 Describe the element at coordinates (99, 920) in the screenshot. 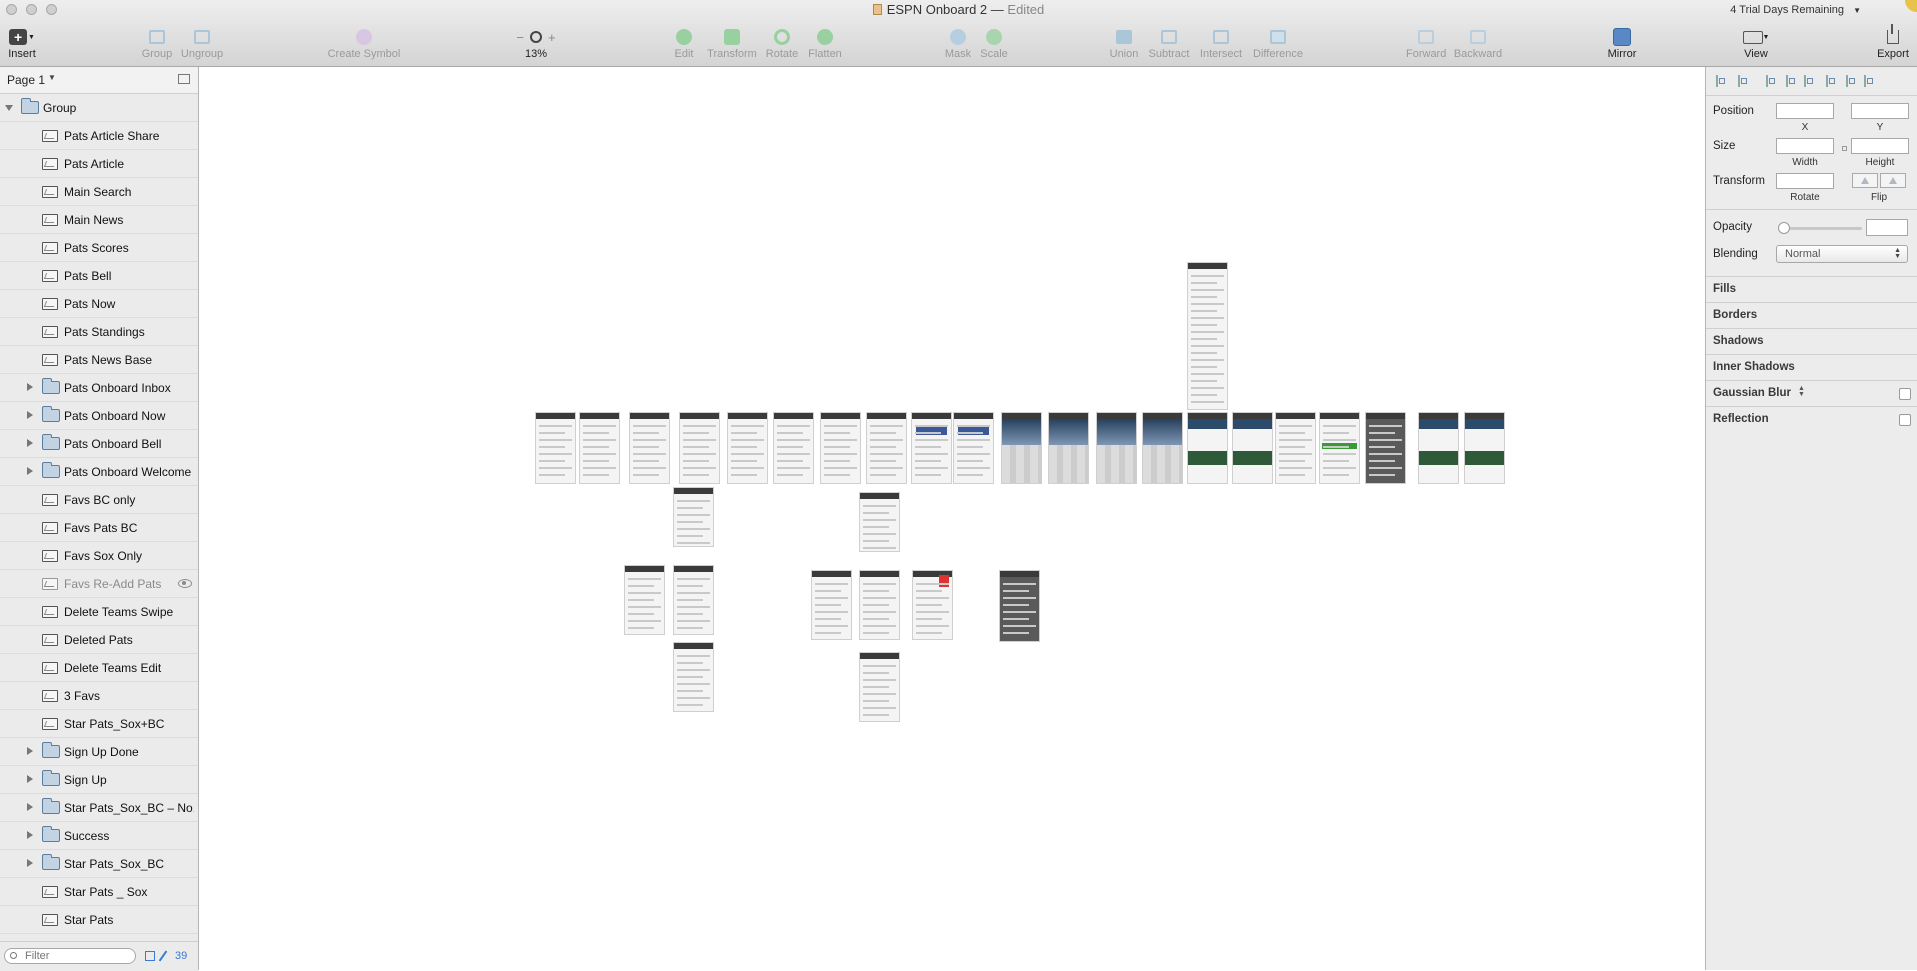

I see `layer-row: Star Pats` at that location.